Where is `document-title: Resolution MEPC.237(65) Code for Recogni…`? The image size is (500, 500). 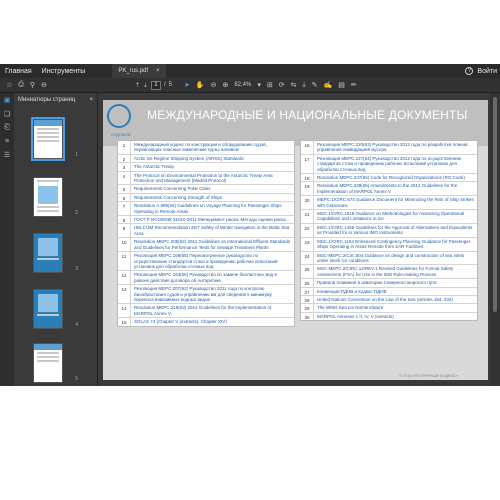 document-title: Resolution MEPC.237(65) Code for Recogni… is located at coordinates (395, 177).